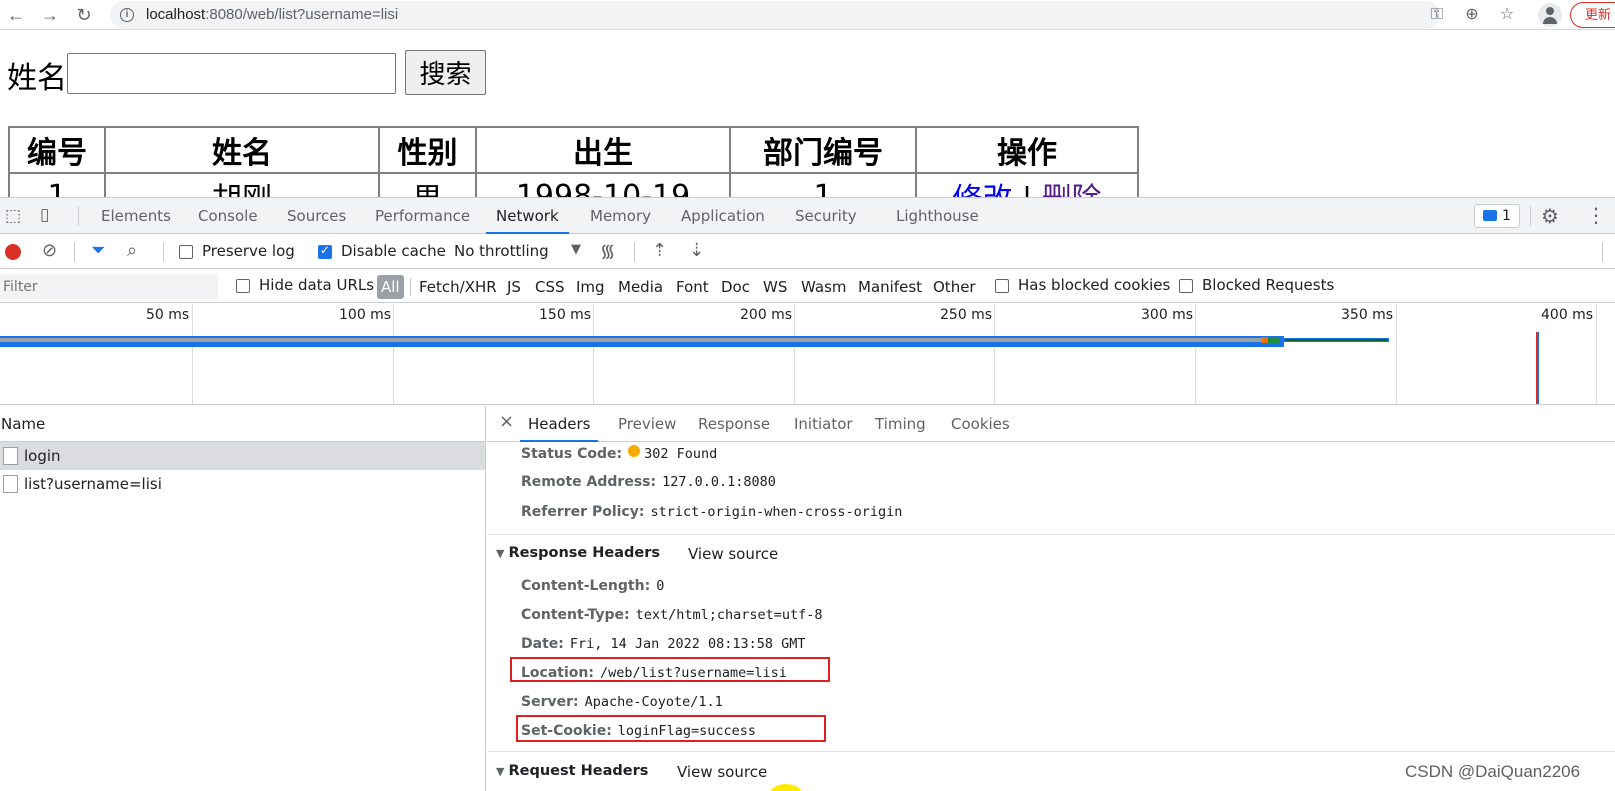 This screenshot has height=791, width=1615. I want to click on search-button: 搜索, so click(445, 72).